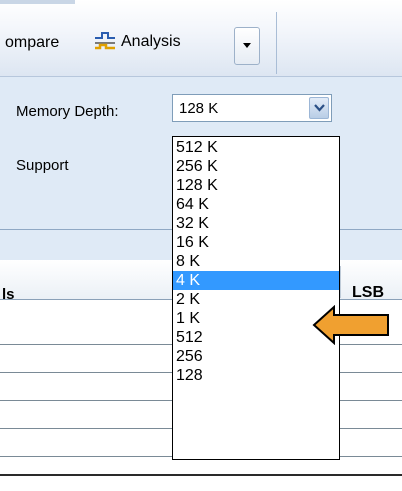 The width and height of the screenshot is (402, 491). Describe the element at coordinates (37, 2) in the screenshot. I see `toolbar-top-line` at that location.